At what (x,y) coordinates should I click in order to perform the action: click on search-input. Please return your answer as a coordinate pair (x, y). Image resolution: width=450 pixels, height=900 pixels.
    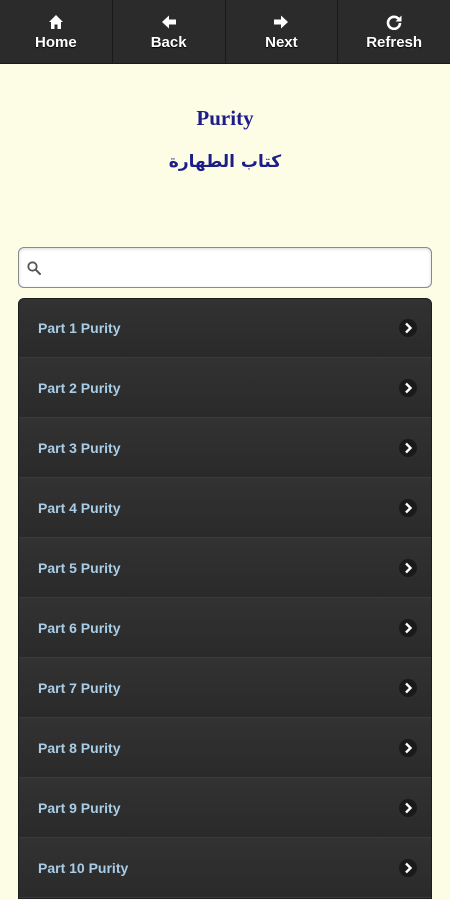
    Looking at the image, I should click on (237, 267).